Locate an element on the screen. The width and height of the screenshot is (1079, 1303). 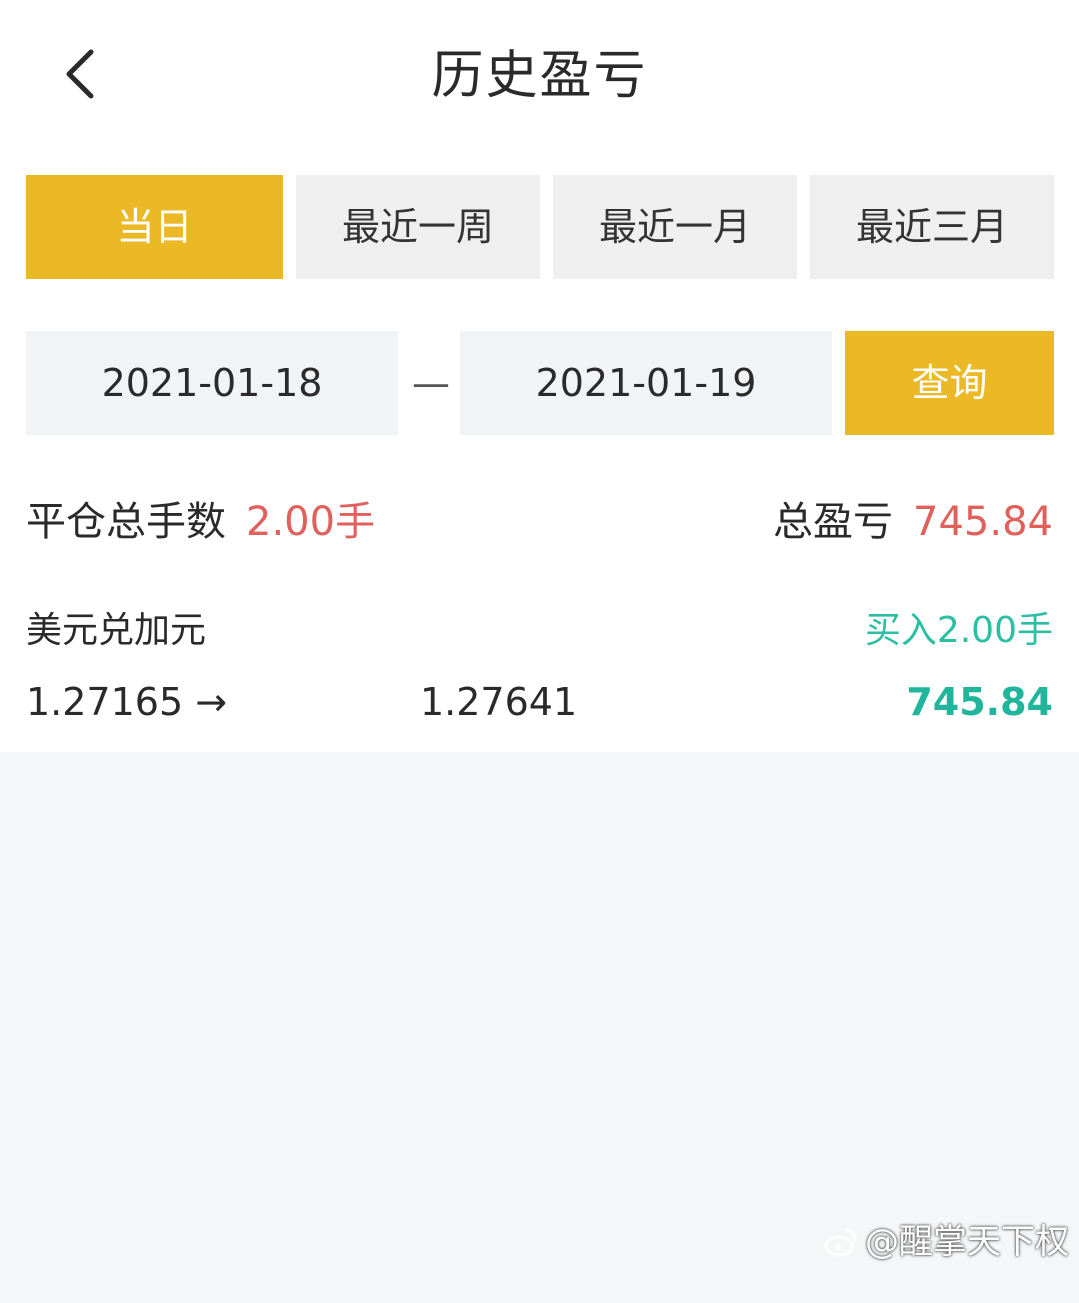
total-pnl-value: 745.84 is located at coordinates (983, 522).